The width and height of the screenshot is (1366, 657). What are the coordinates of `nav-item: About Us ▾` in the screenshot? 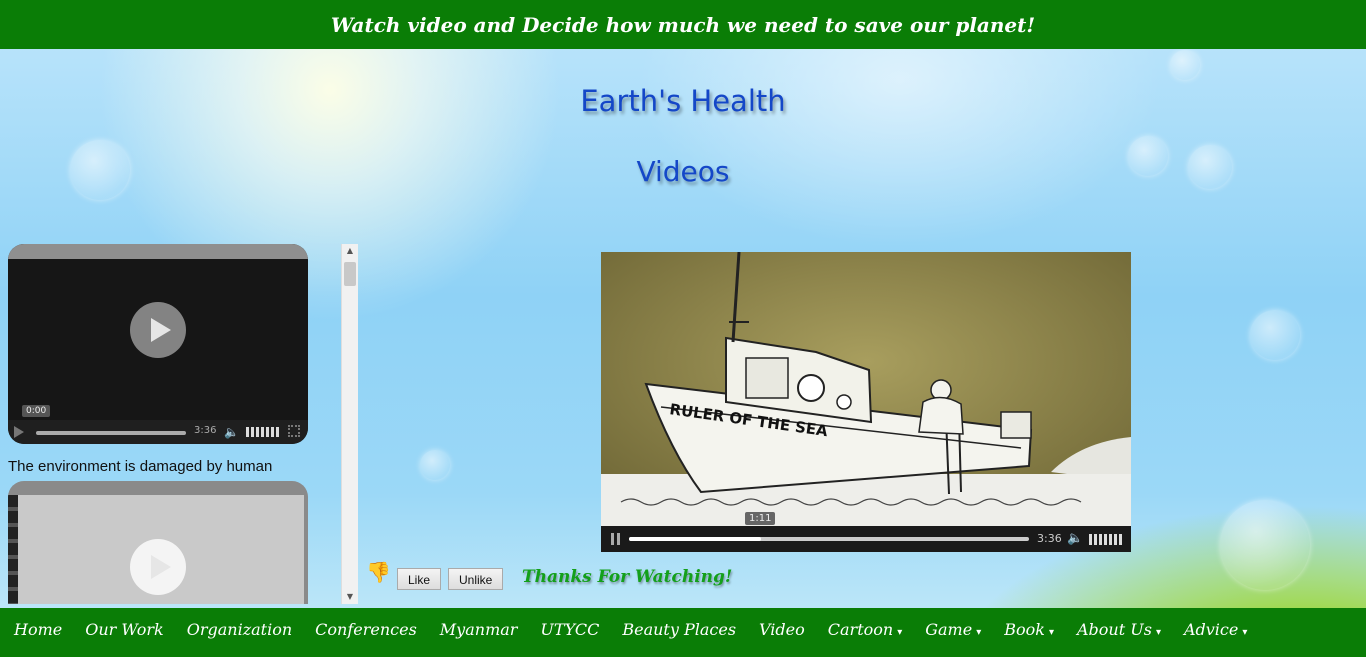 It's located at (1119, 629).